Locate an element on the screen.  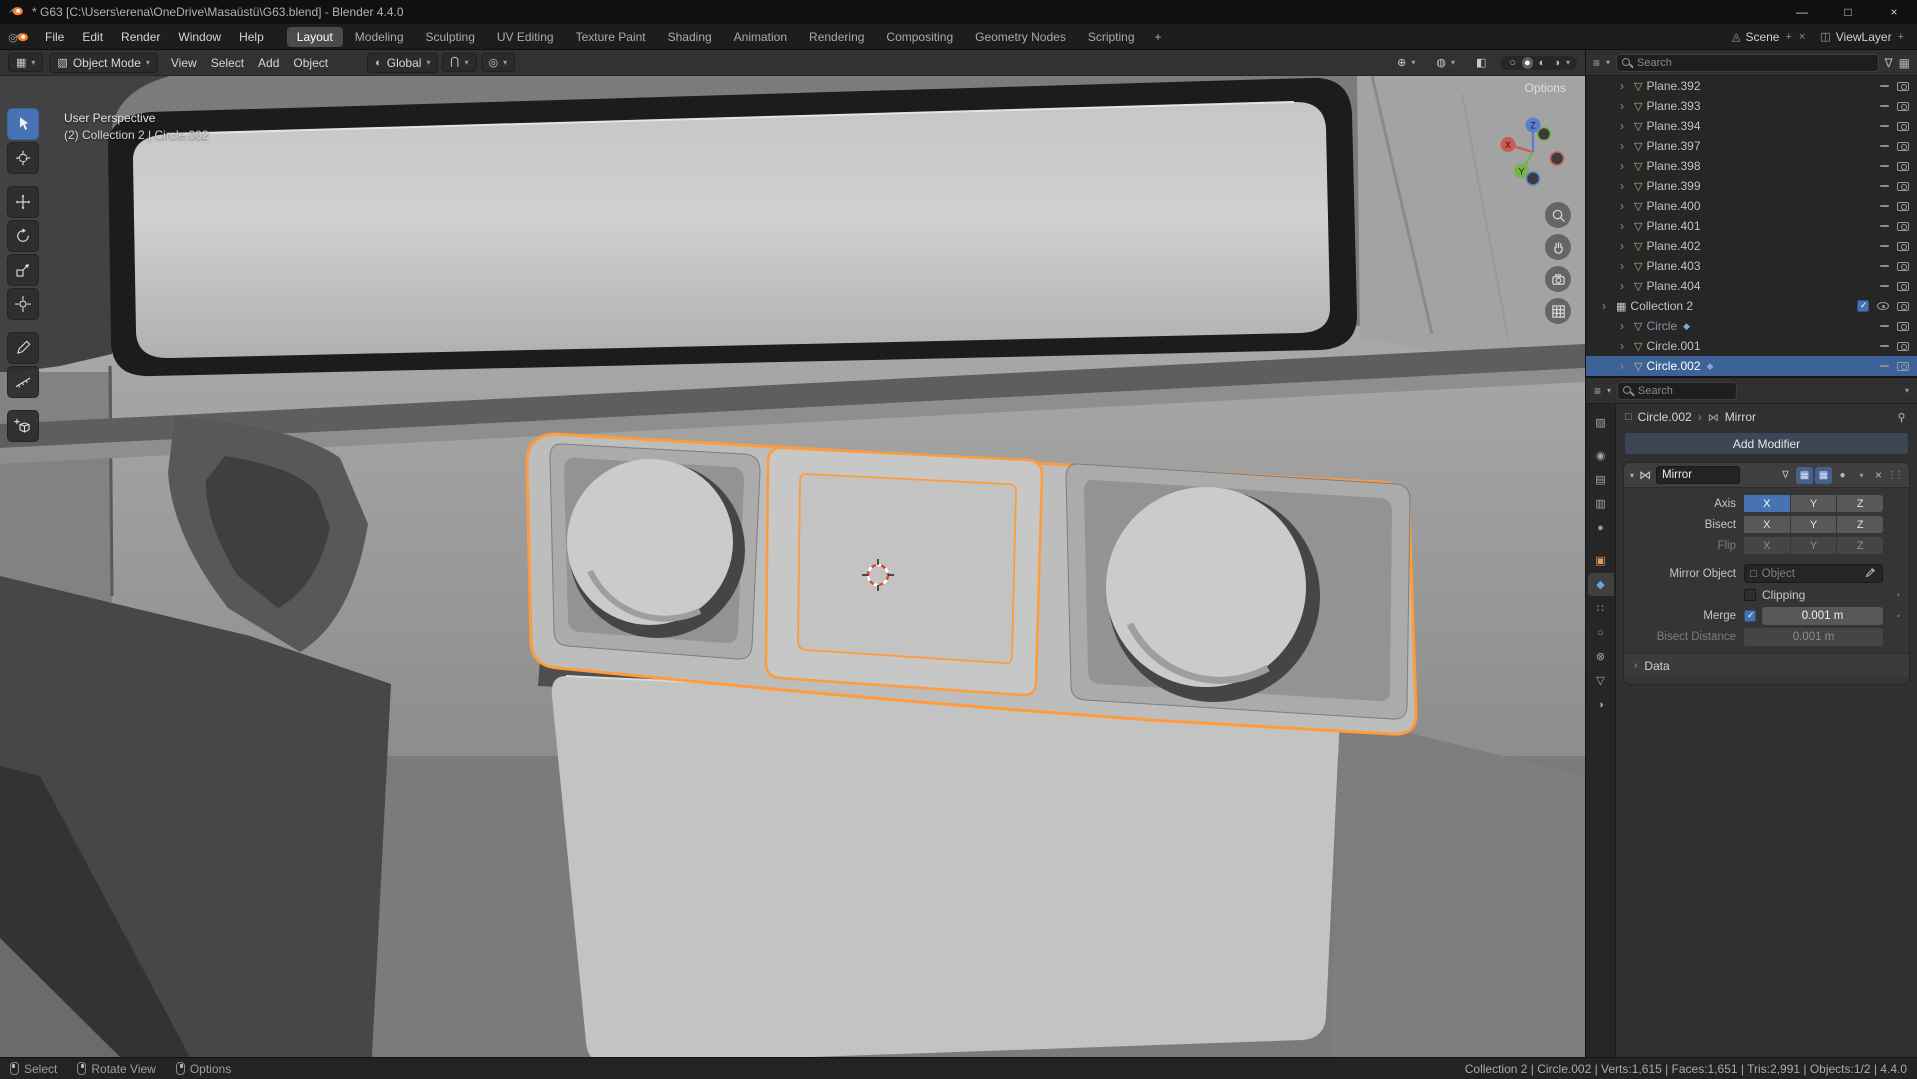
material-shading-button: ◐ is located at coordinates (1542, 63).